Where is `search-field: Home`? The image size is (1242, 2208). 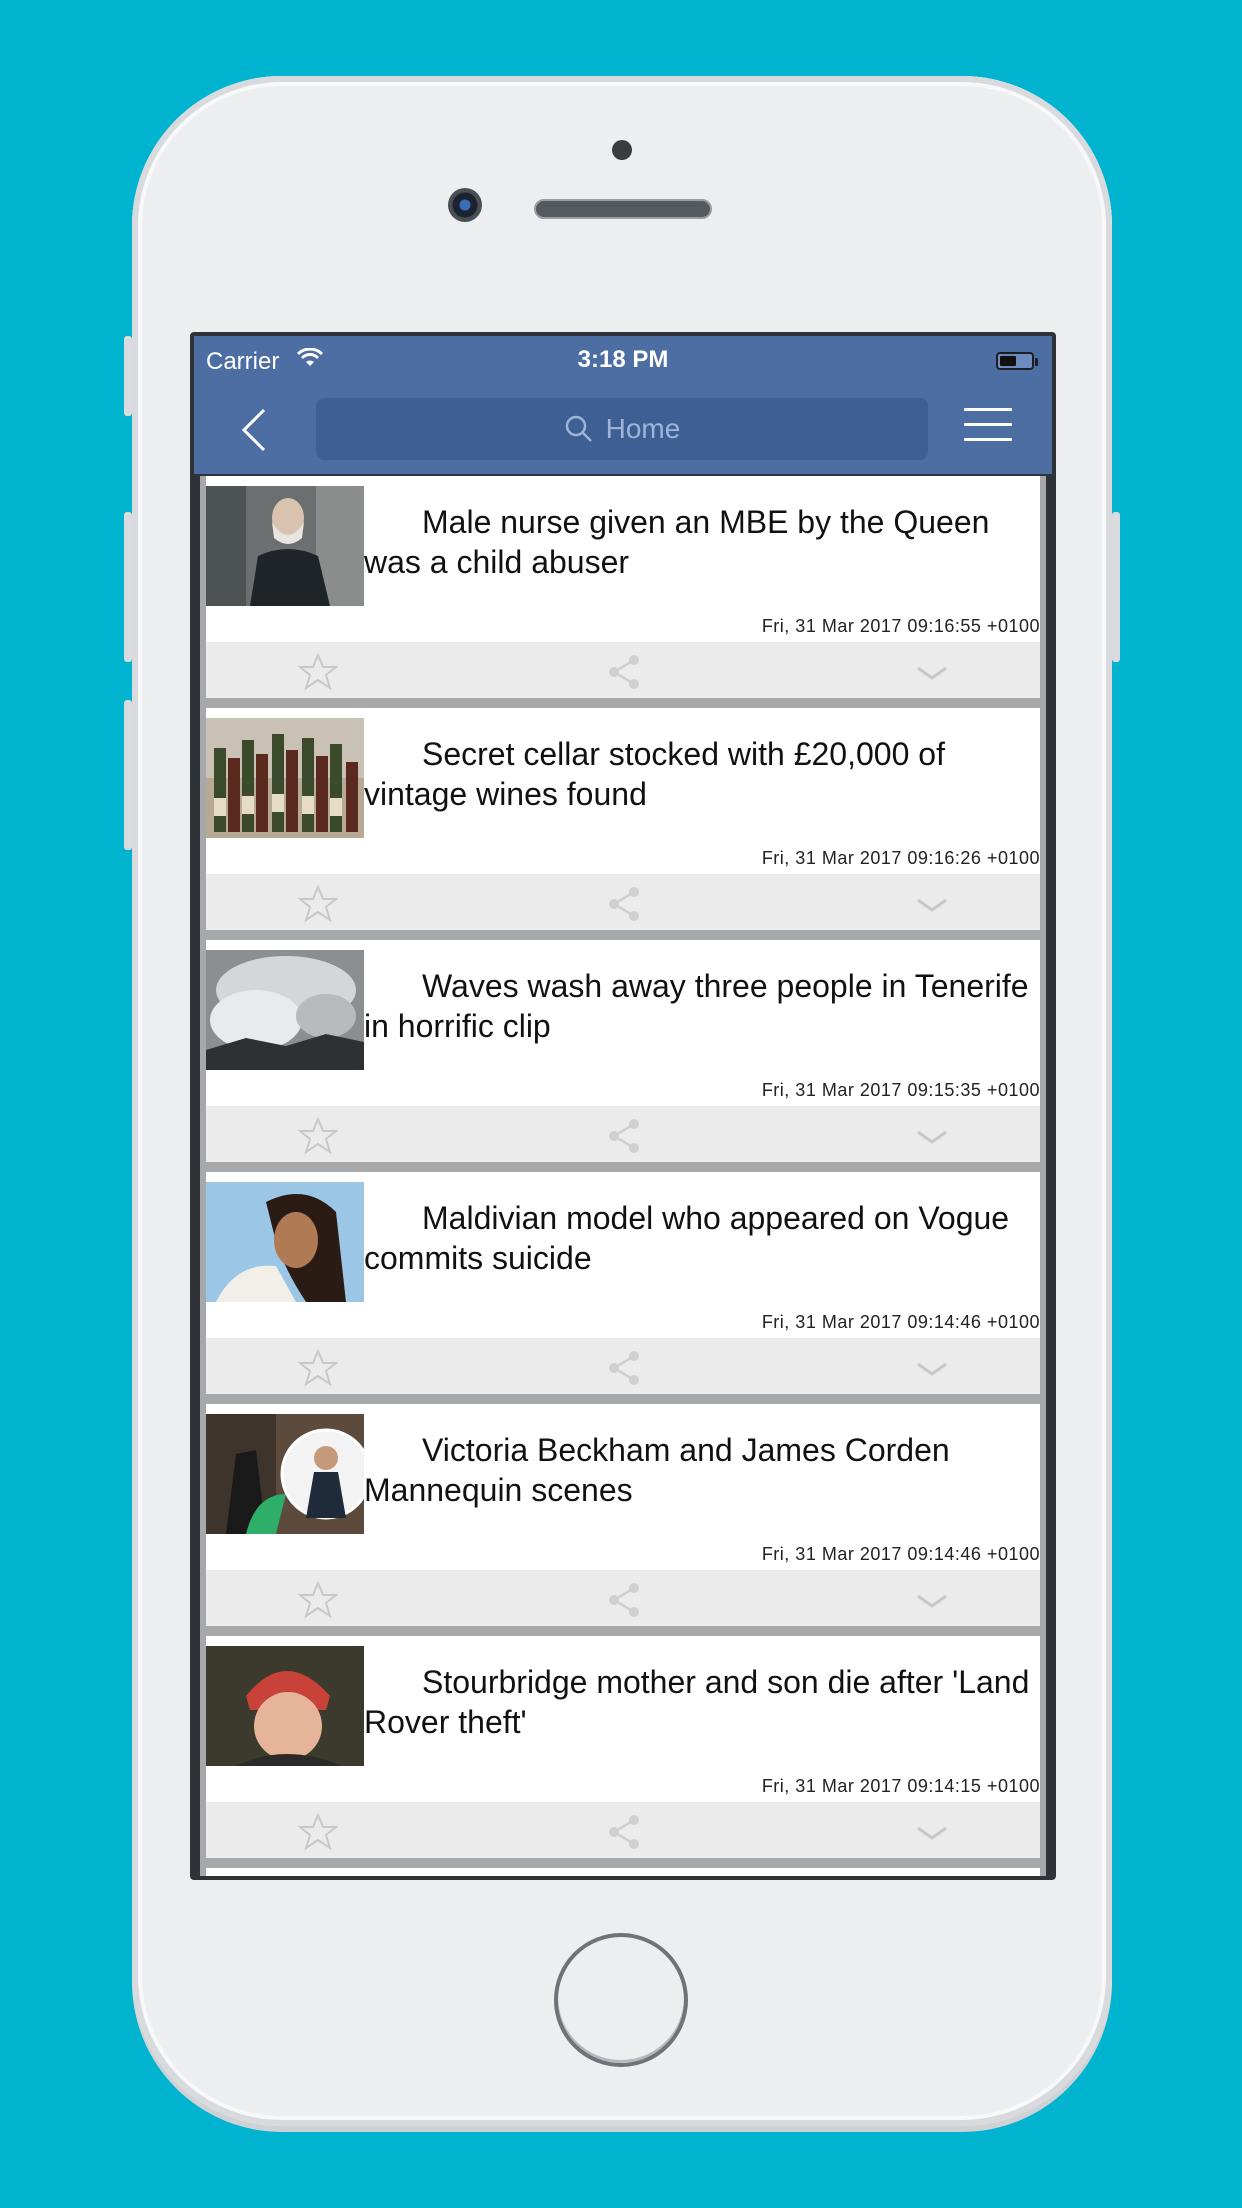 search-field: Home is located at coordinates (622, 429).